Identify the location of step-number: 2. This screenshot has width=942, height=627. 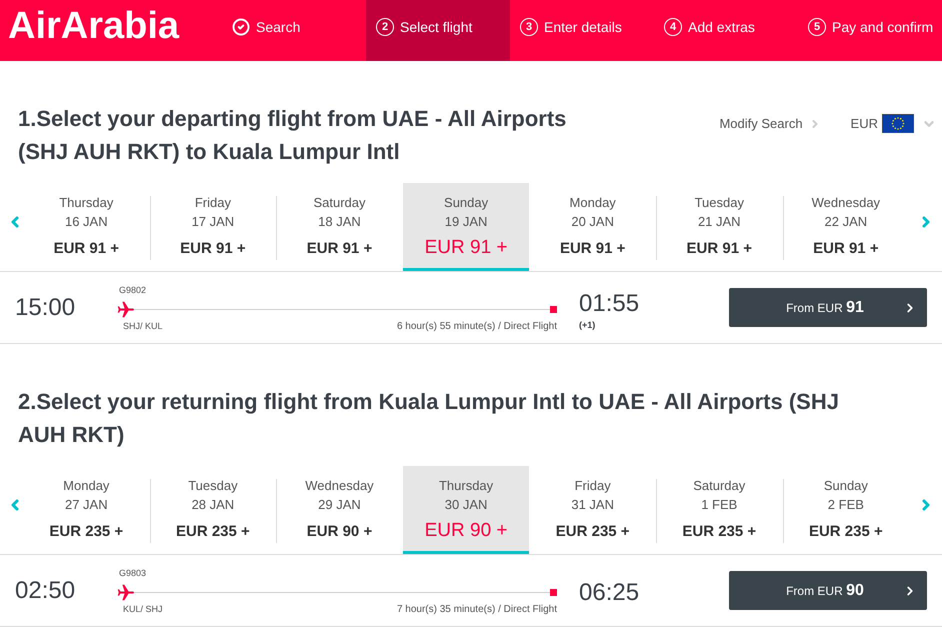
(385, 27).